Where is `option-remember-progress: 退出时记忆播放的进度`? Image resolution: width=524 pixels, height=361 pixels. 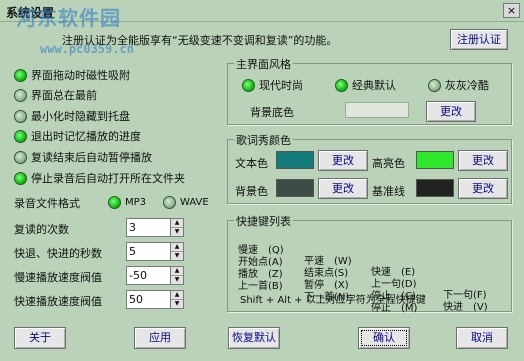 option-remember-progress: 退出时记忆播放的进度 is located at coordinates (77, 136).